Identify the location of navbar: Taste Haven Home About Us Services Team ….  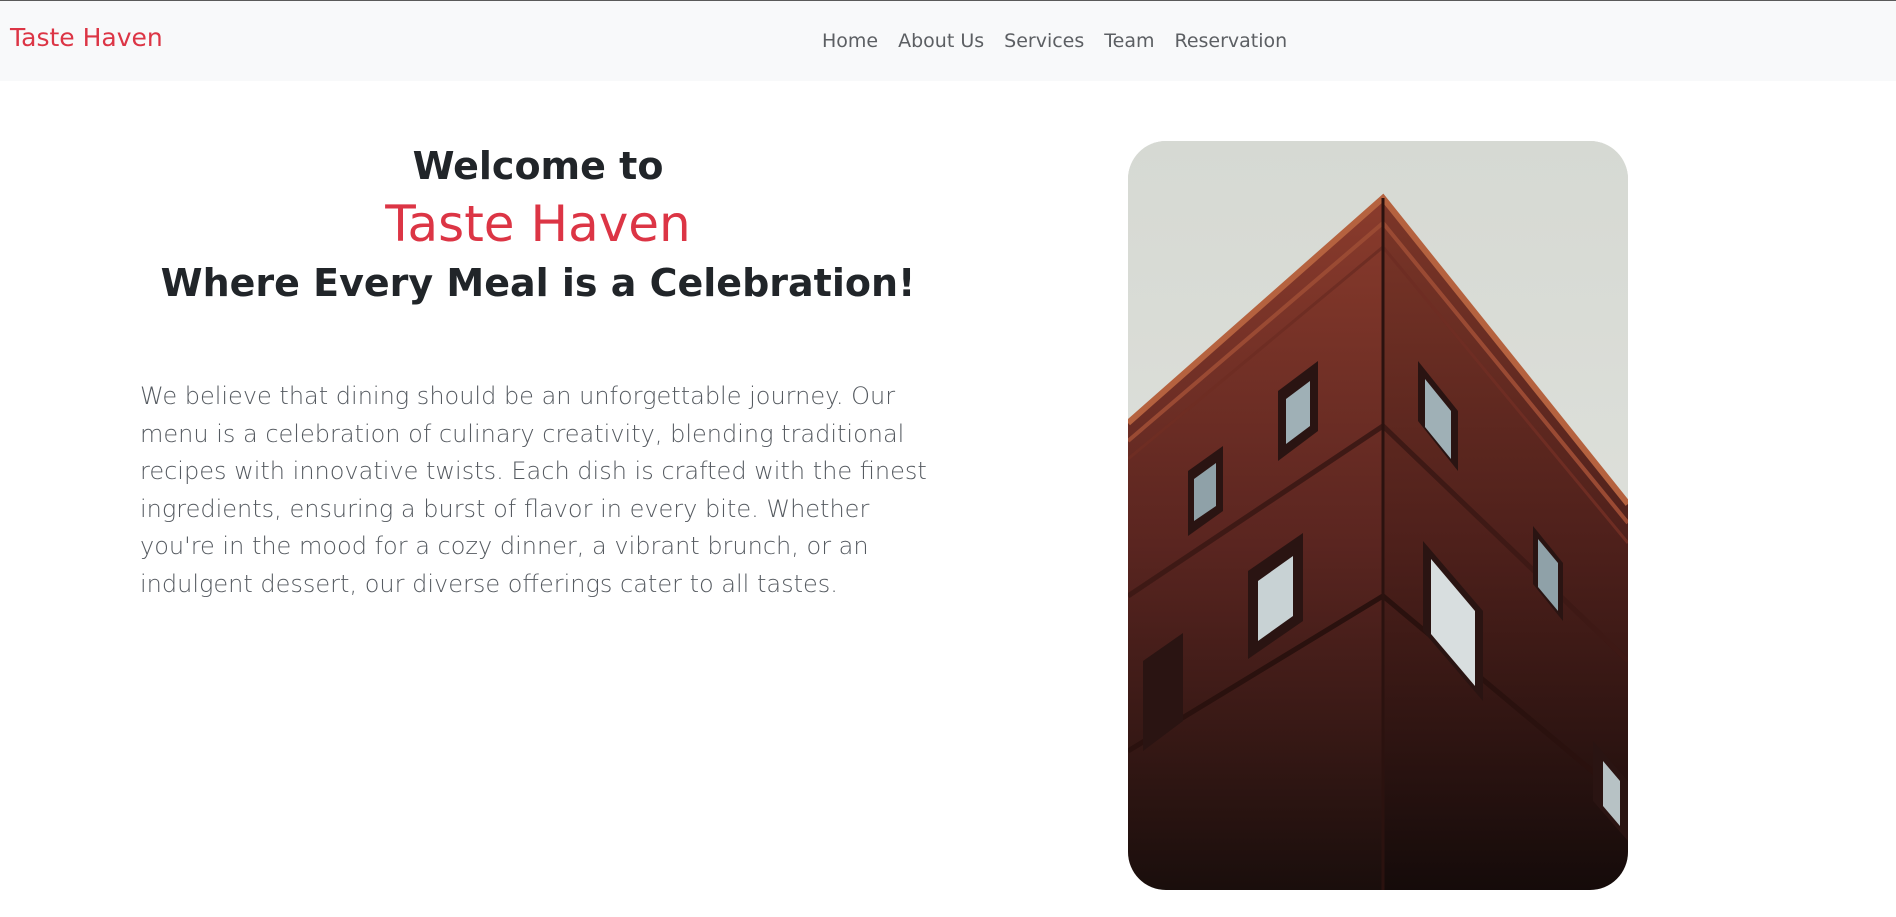
(948, 40).